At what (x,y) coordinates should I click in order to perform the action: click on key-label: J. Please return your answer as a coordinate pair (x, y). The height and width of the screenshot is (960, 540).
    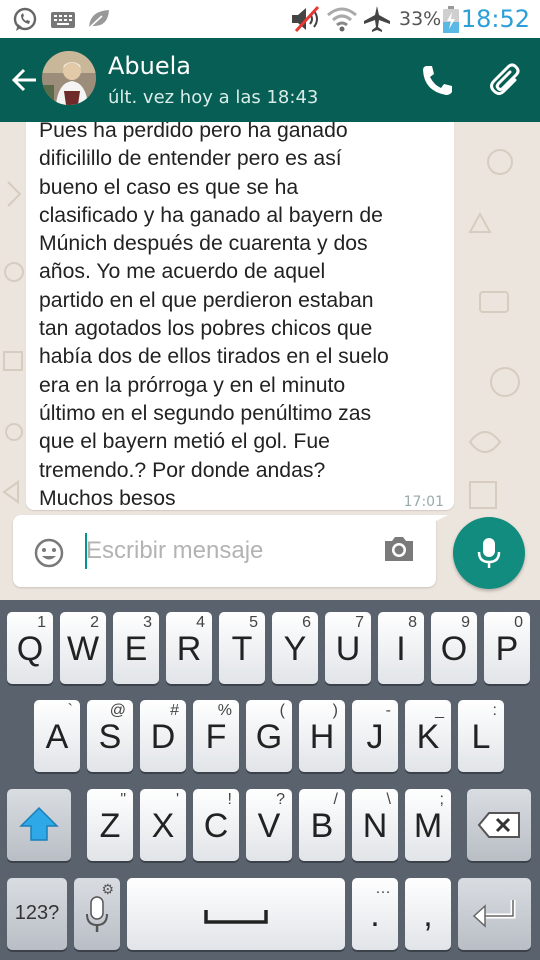
    Looking at the image, I should click on (375, 737).